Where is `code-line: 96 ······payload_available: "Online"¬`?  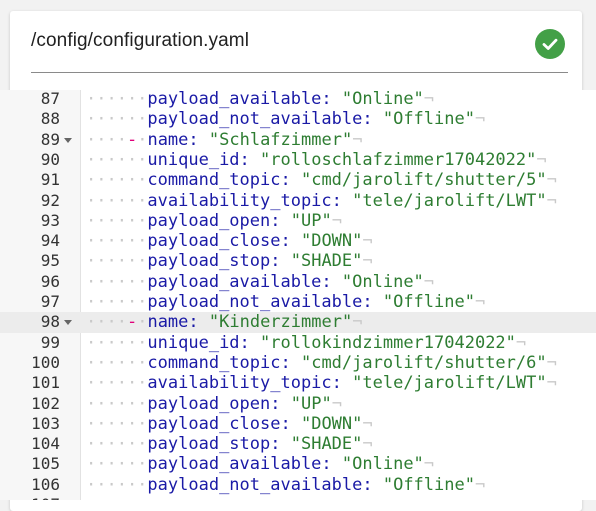 code-line: 96 ······payload_available: "Online"¬ is located at coordinates (298, 282).